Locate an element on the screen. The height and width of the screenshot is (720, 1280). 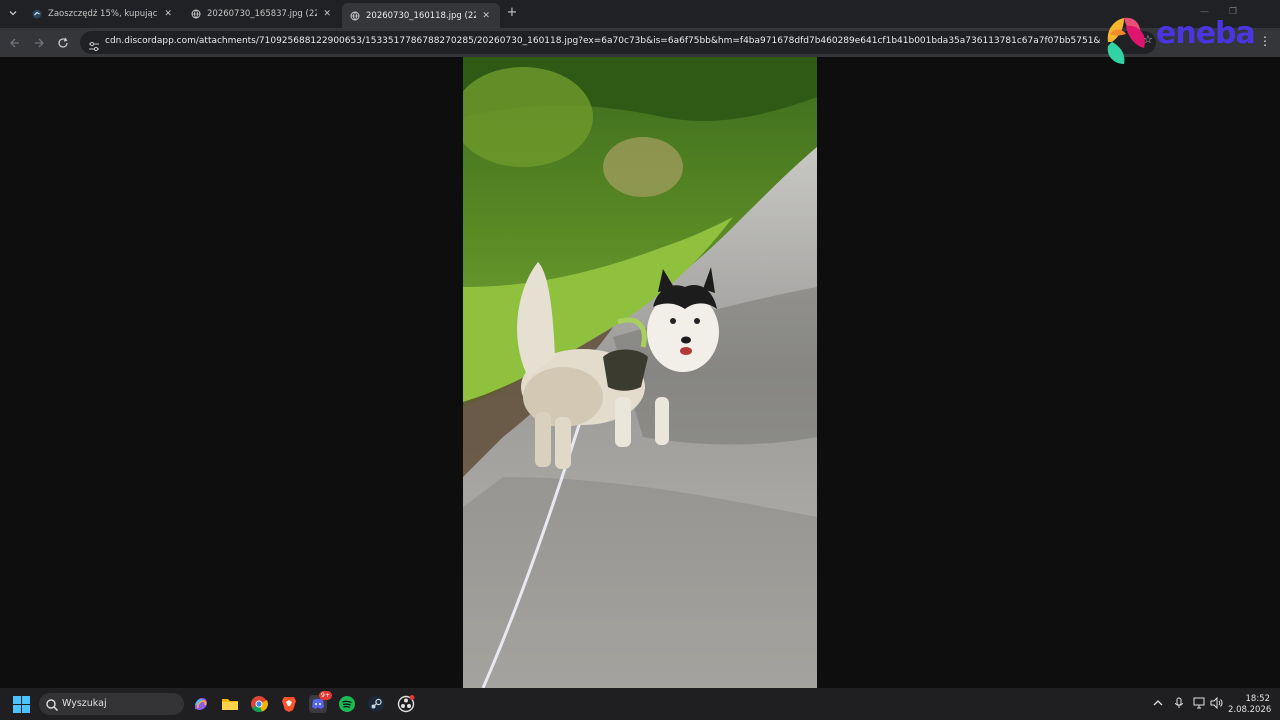
clock-time: 18:52 is located at coordinates (1258, 699).